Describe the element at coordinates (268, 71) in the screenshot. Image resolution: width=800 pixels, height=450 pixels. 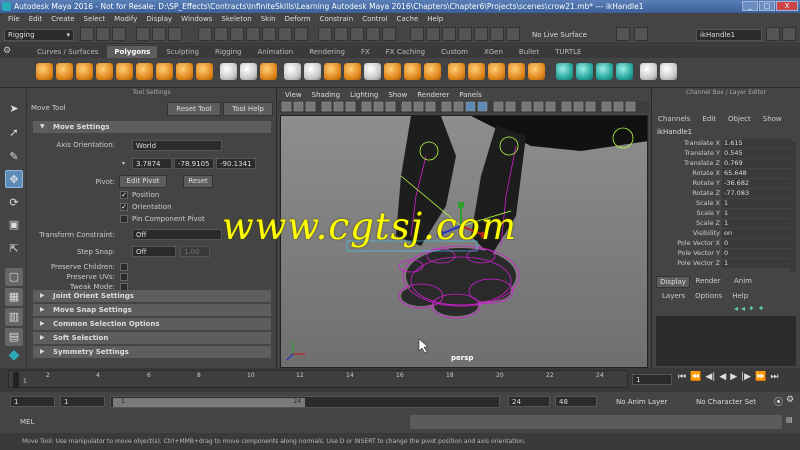
I see `poly-smooth-icon` at that location.